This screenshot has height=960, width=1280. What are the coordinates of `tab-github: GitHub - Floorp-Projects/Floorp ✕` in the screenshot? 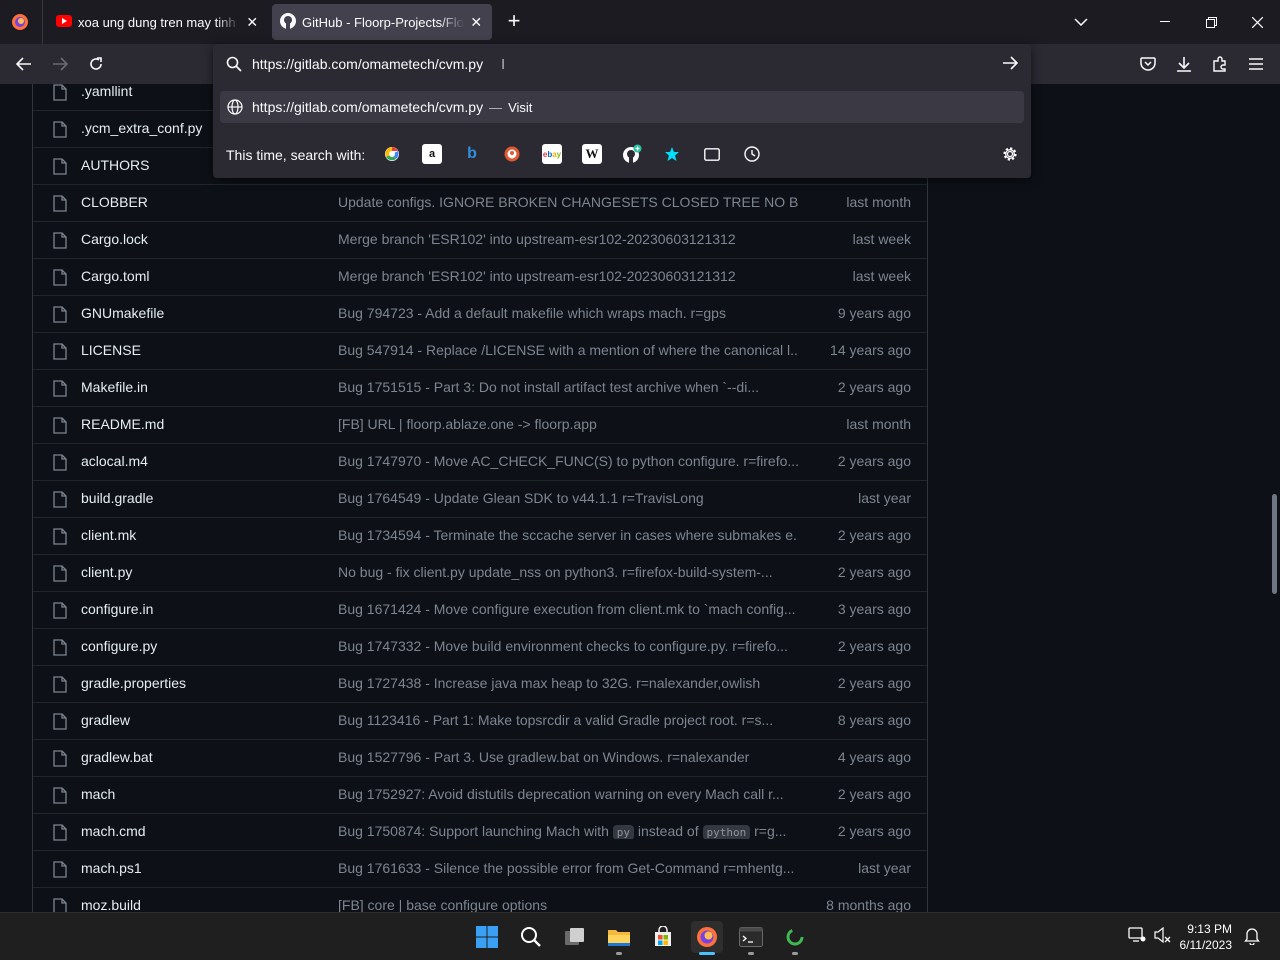 It's located at (382, 22).